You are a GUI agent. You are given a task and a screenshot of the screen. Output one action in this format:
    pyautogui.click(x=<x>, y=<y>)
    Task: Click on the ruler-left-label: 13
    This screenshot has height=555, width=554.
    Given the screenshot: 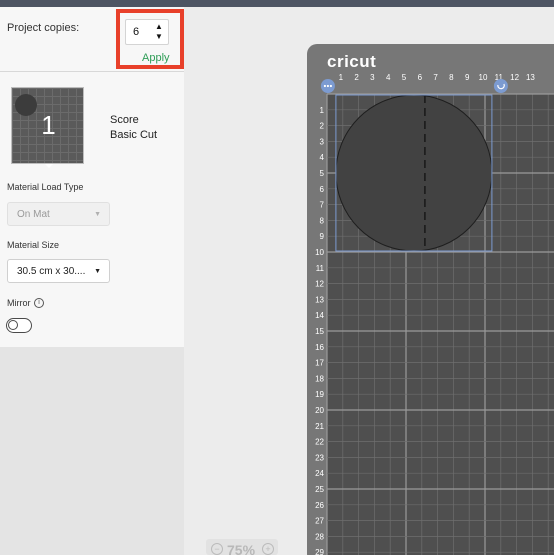 What is the action you would take?
    pyautogui.click(x=319, y=299)
    